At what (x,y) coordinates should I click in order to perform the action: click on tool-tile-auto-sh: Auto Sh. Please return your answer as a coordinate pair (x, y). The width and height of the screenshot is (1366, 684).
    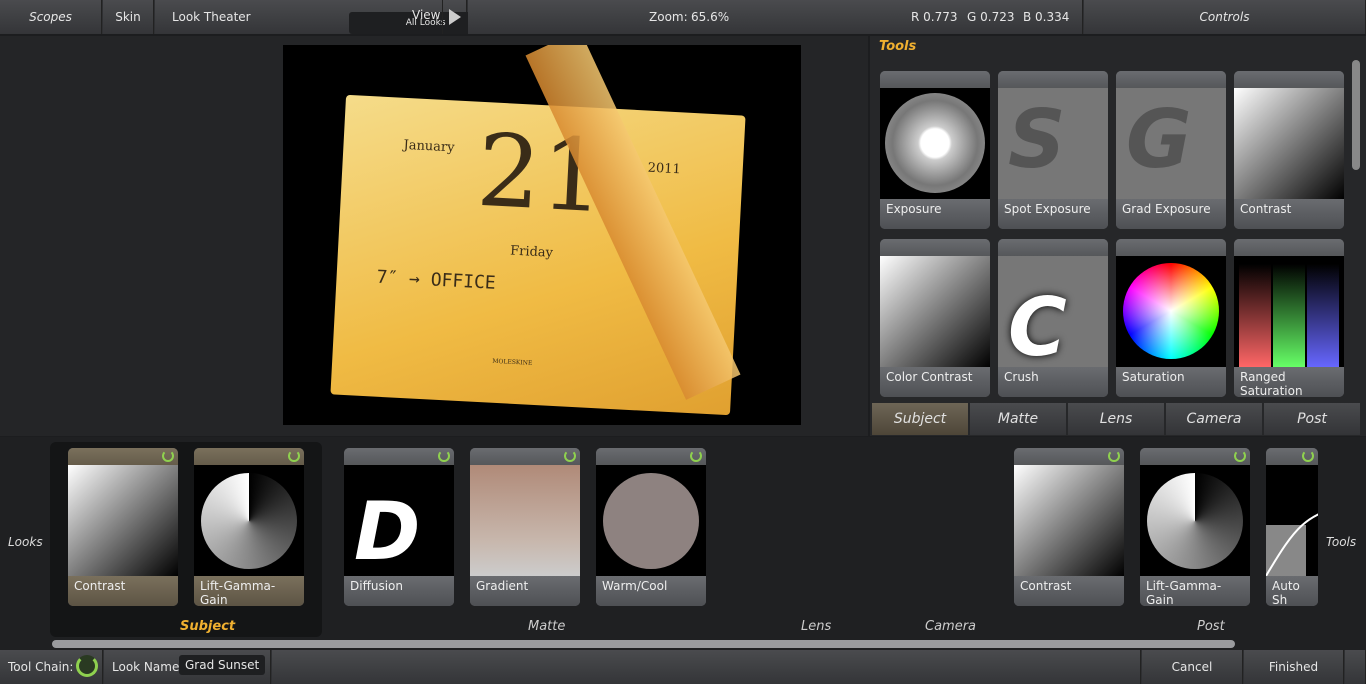
    Looking at the image, I should click on (1292, 527).